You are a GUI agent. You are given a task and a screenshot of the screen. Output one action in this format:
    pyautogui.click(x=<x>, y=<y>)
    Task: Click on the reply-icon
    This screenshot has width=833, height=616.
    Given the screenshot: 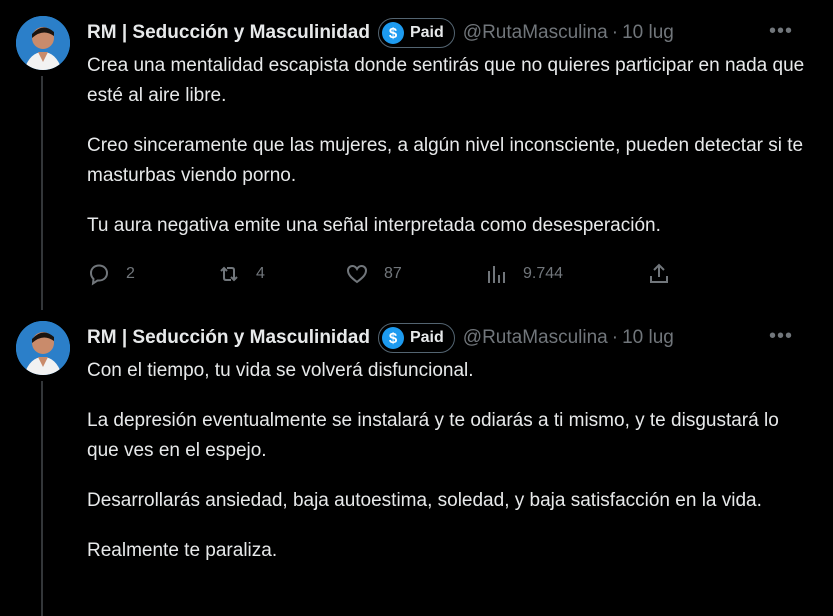 What is the action you would take?
    pyautogui.click(x=99, y=275)
    